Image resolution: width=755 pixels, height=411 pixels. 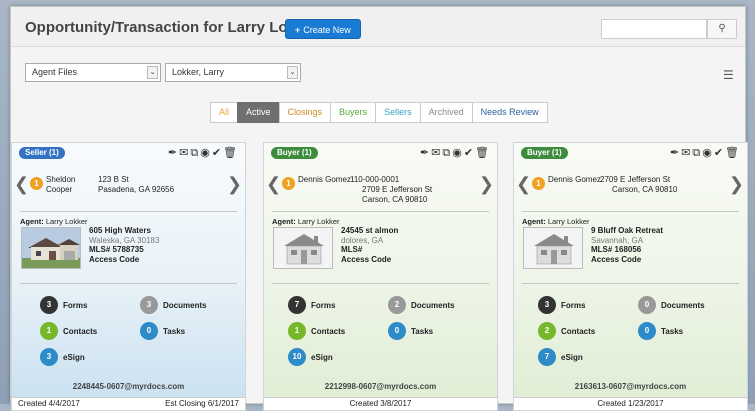 I want to click on search-button: ⚲, so click(x=722, y=29).